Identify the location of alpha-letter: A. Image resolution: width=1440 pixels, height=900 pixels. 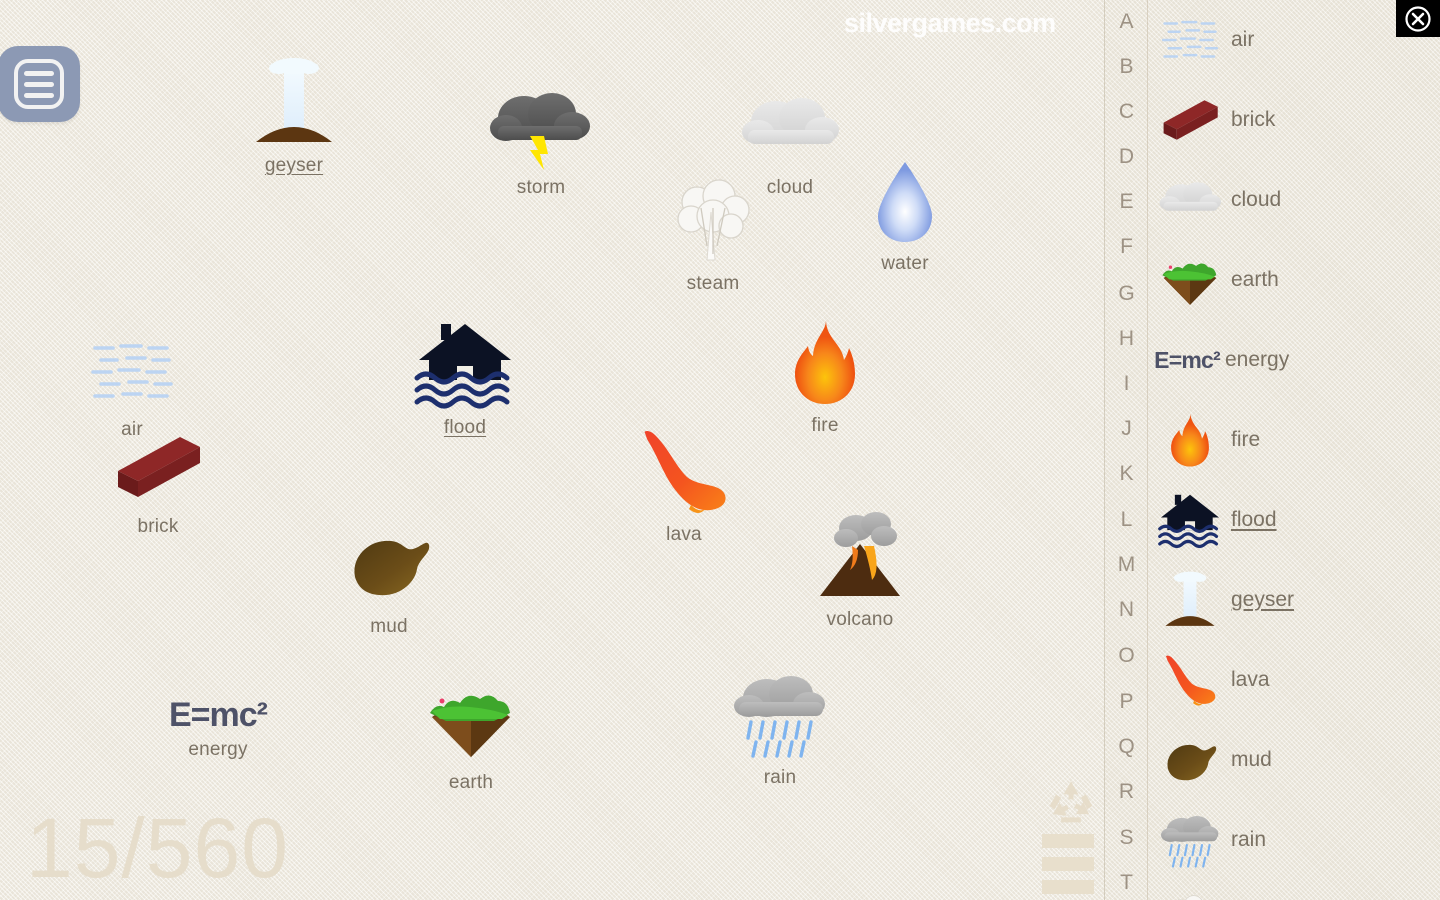
(1126, 22).